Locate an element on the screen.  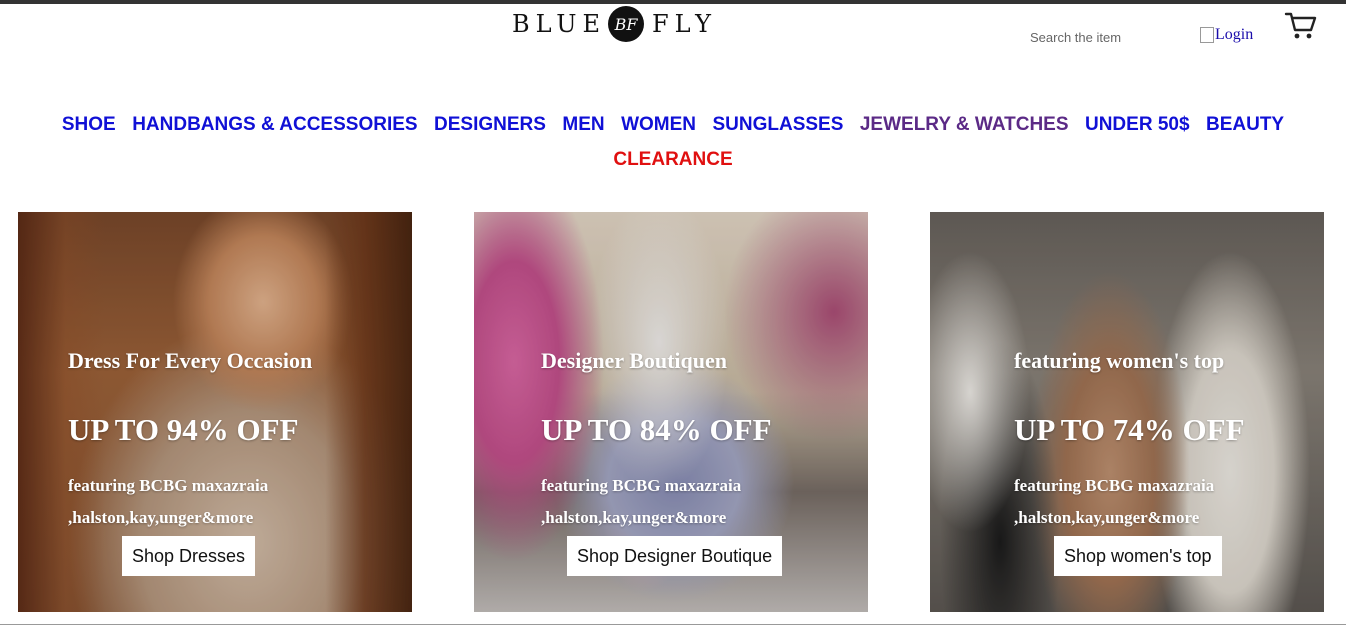
shop-womens-top-button: Shop women's top is located at coordinates (1138, 556).